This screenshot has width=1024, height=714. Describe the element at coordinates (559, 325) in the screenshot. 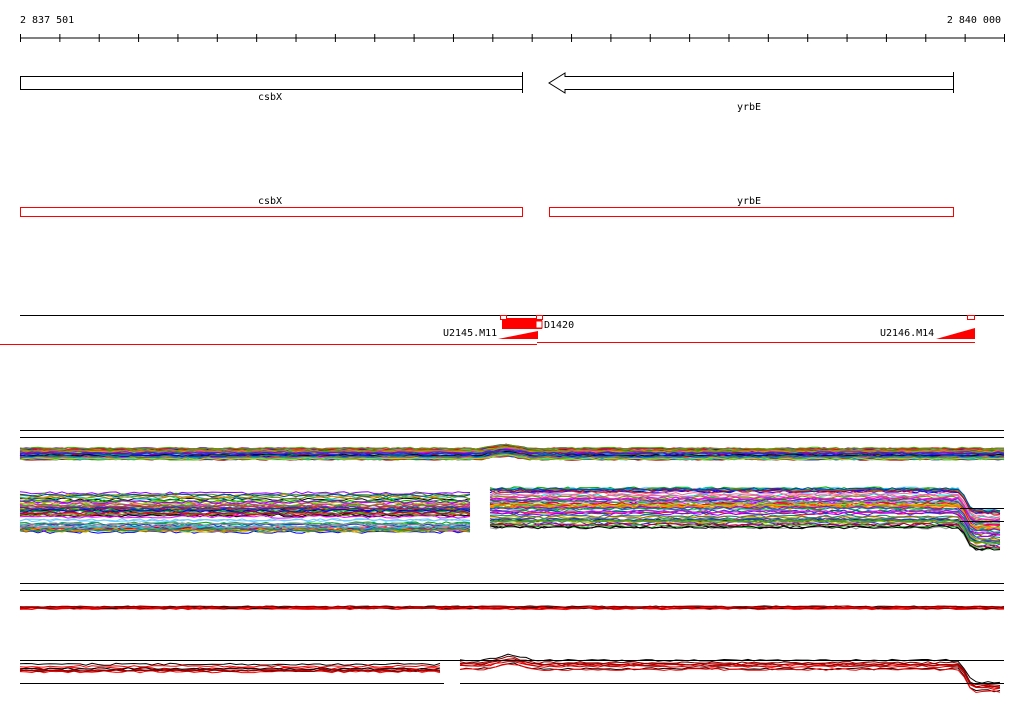

I see `feature-d1420-label: D1420` at that location.